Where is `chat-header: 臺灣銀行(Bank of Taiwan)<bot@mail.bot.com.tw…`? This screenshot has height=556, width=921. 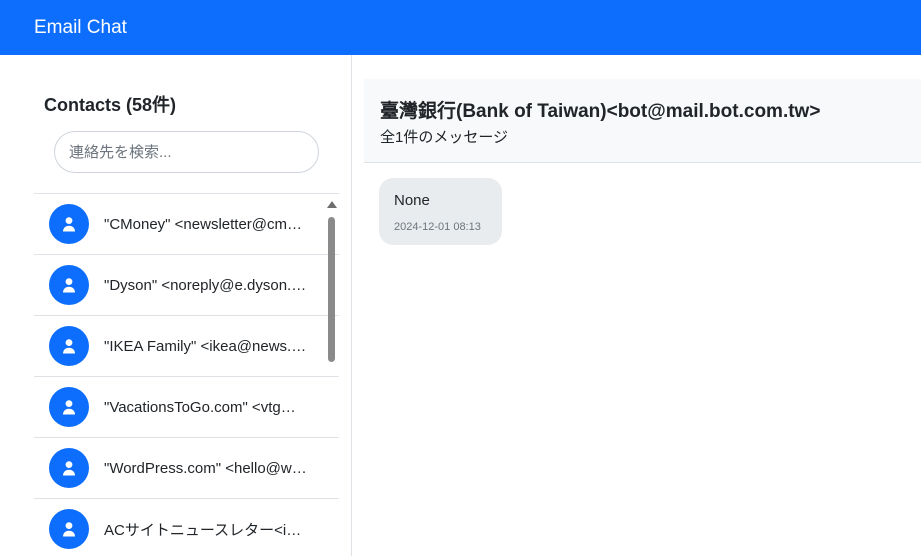 chat-header: 臺灣銀行(Bank of Taiwan)<bot@mail.bot.com.tw… is located at coordinates (642, 121).